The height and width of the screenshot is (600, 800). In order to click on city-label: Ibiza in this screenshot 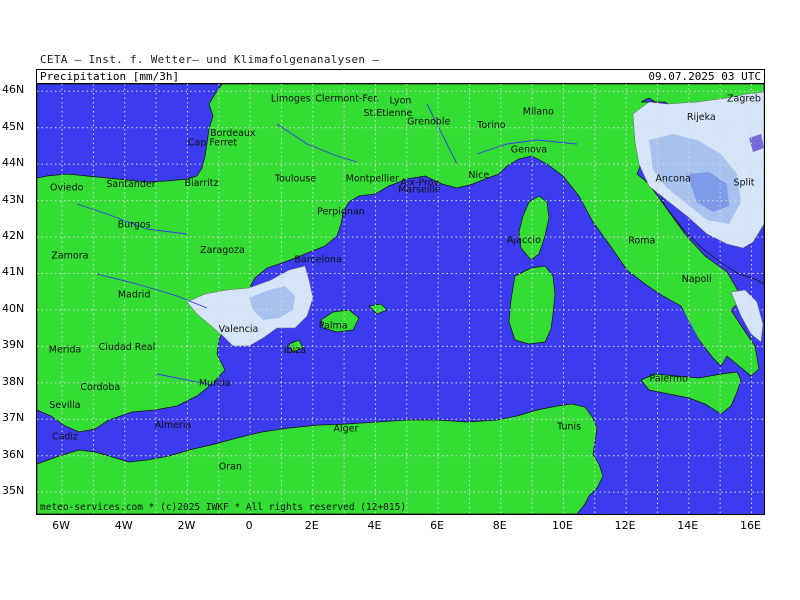, I will do `click(295, 350)`.